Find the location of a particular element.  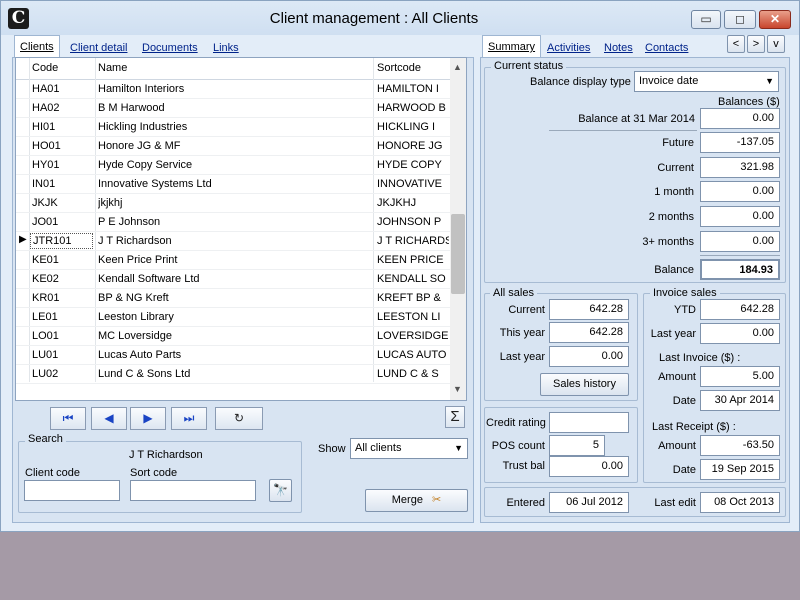

cell-code: JKJK is located at coordinates (45, 203).